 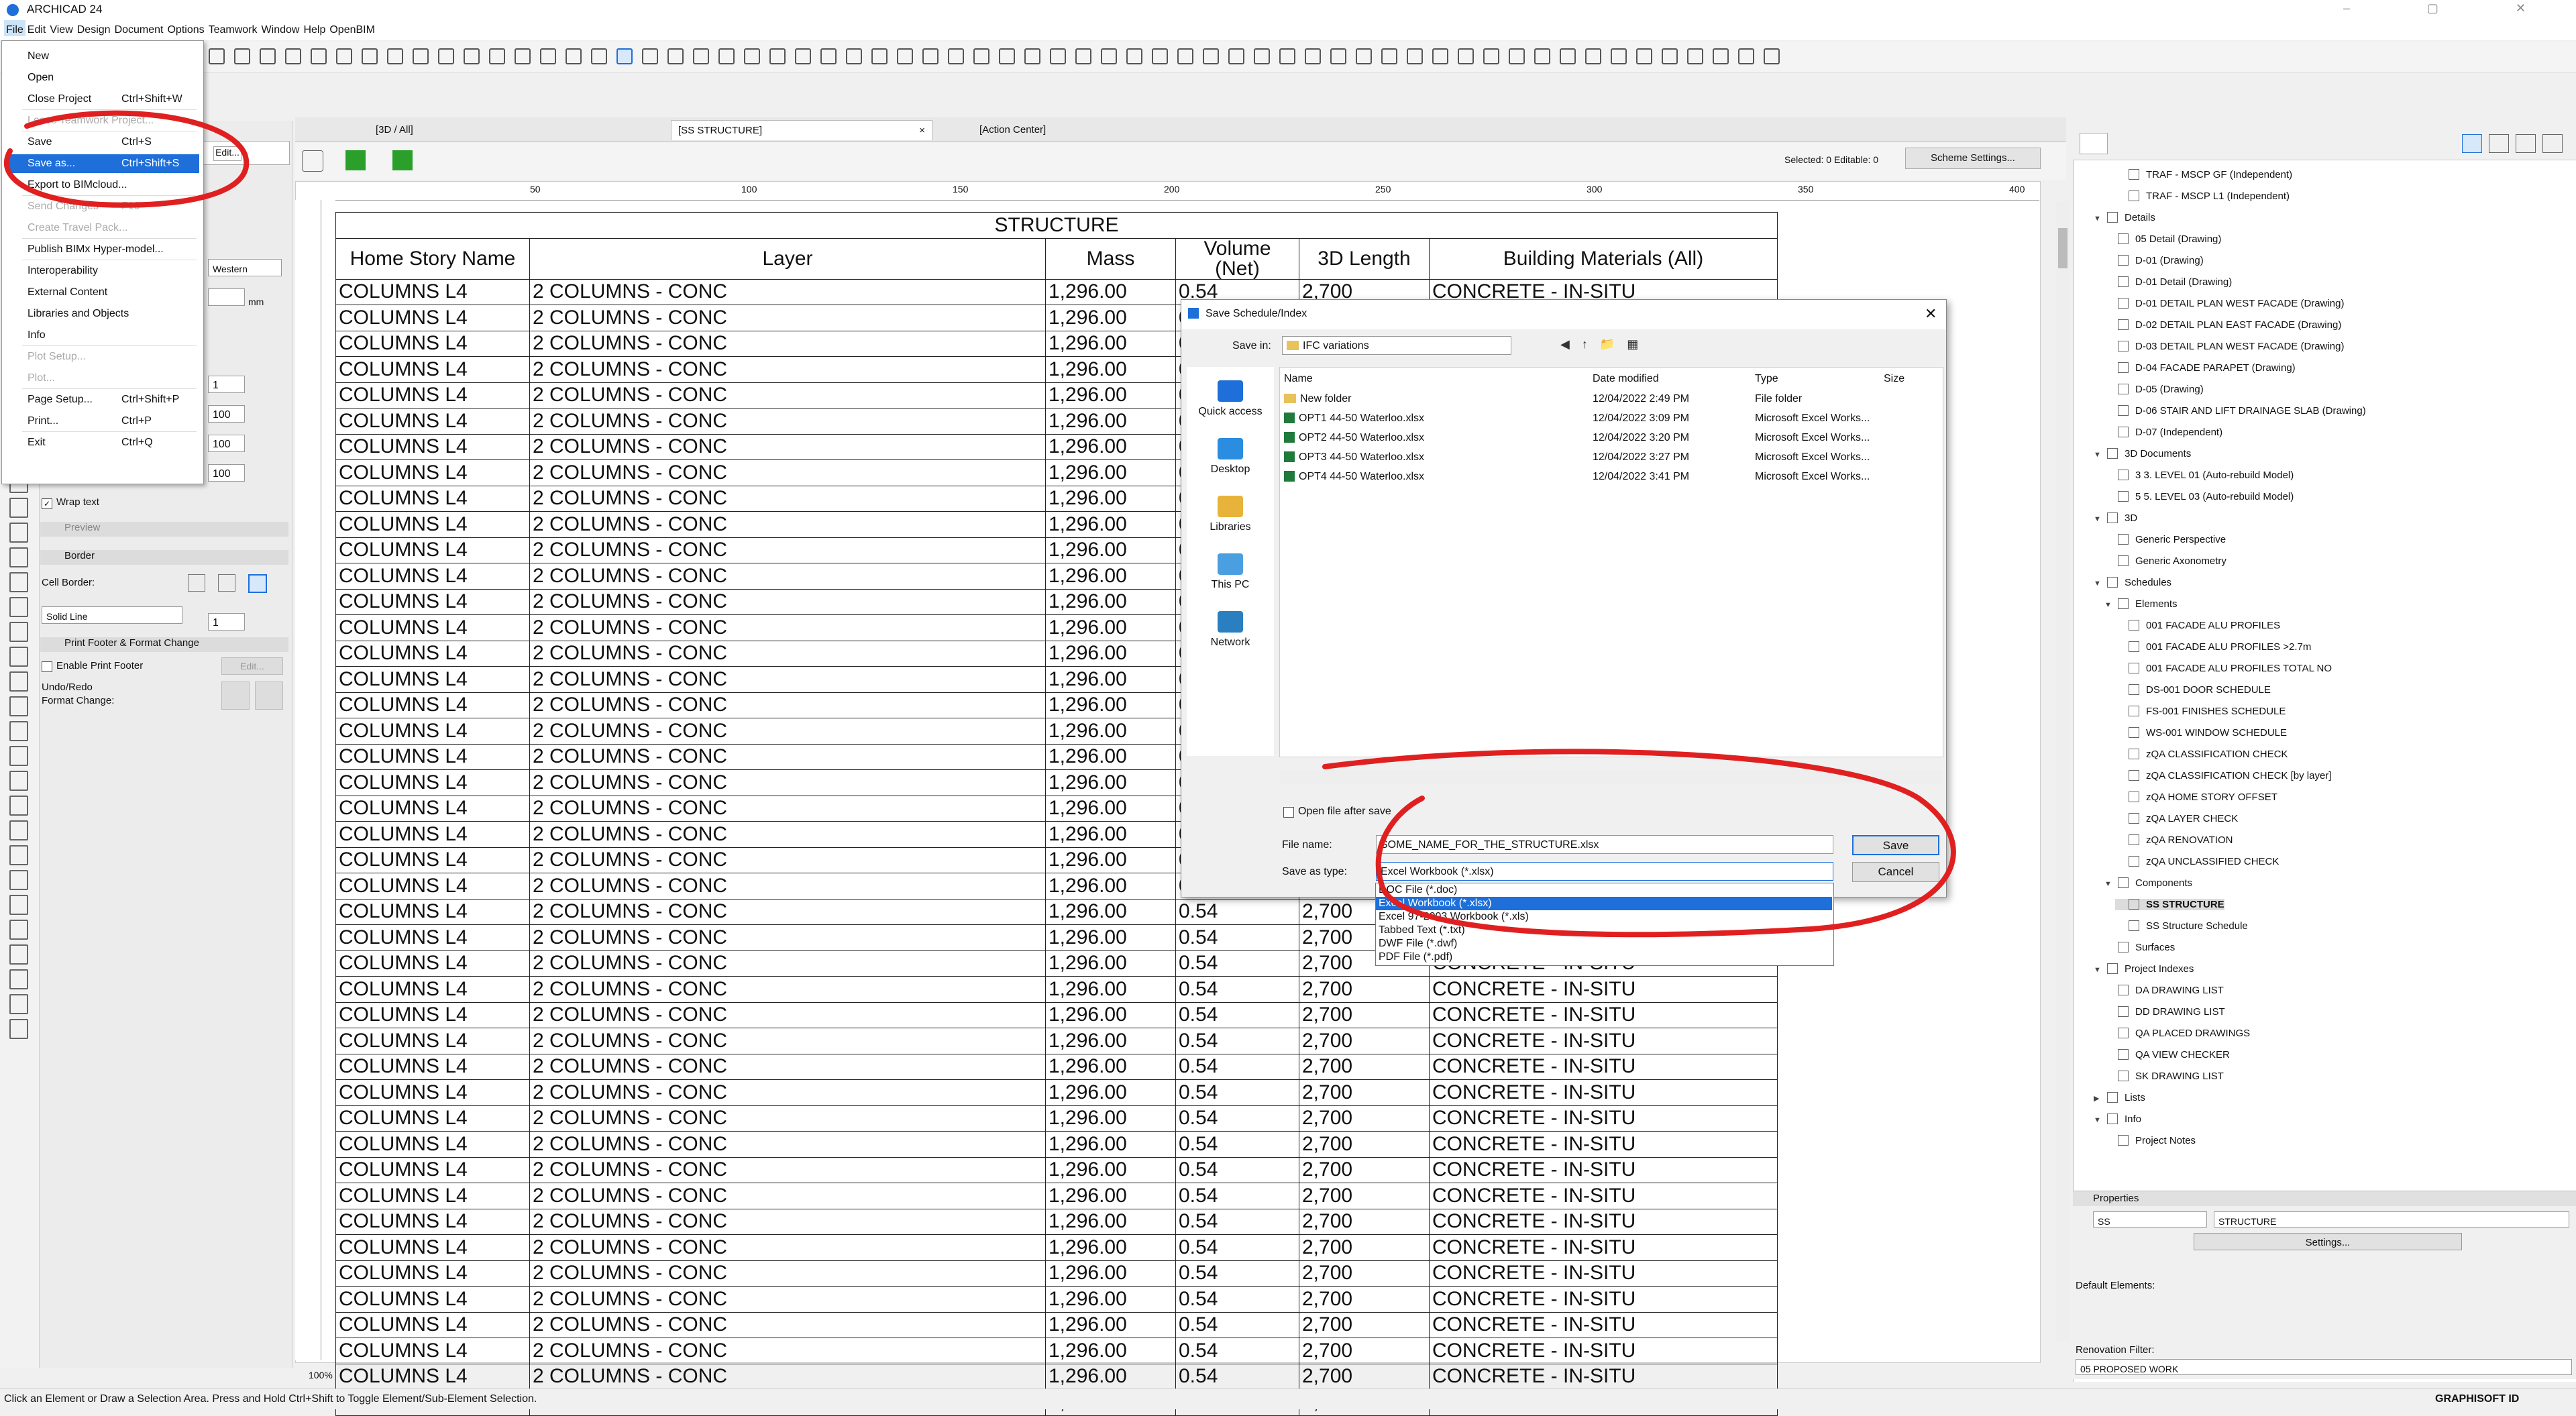 What do you see at coordinates (1639, 844) in the screenshot?
I see `annotation-circle-save-type` at bounding box center [1639, 844].